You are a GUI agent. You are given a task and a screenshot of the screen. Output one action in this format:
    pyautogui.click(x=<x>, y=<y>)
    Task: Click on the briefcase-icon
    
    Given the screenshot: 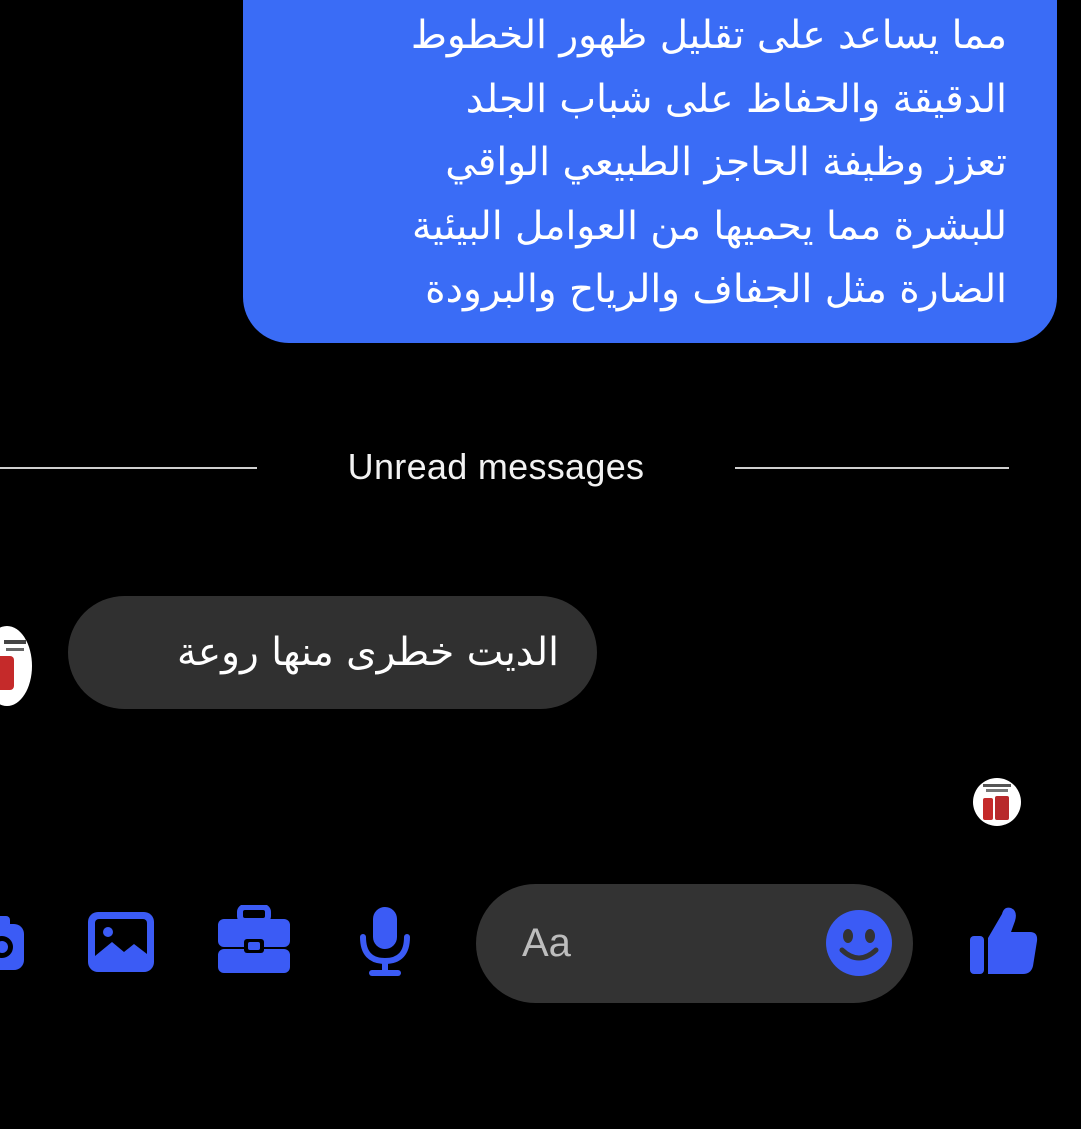 What is the action you would take?
    pyautogui.click(x=254, y=940)
    